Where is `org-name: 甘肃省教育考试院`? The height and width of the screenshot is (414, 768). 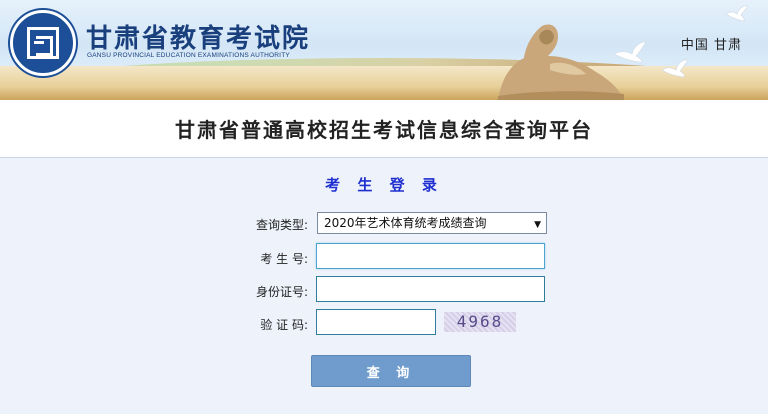
org-name: 甘肃省教育考试院 is located at coordinates (198, 39).